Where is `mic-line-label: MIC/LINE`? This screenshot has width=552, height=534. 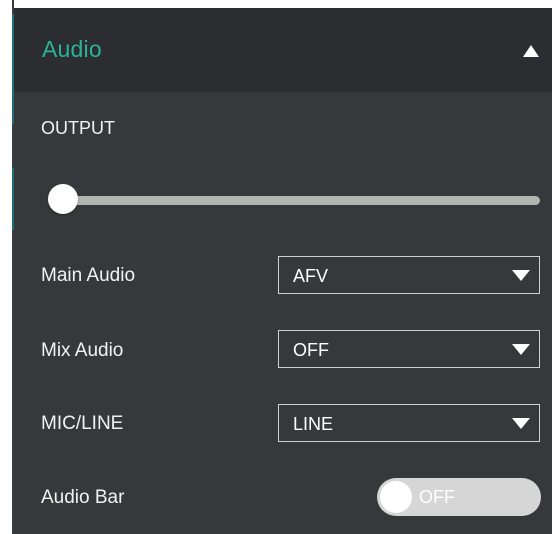
mic-line-label: MIC/LINE is located at coordinates (82, 423).